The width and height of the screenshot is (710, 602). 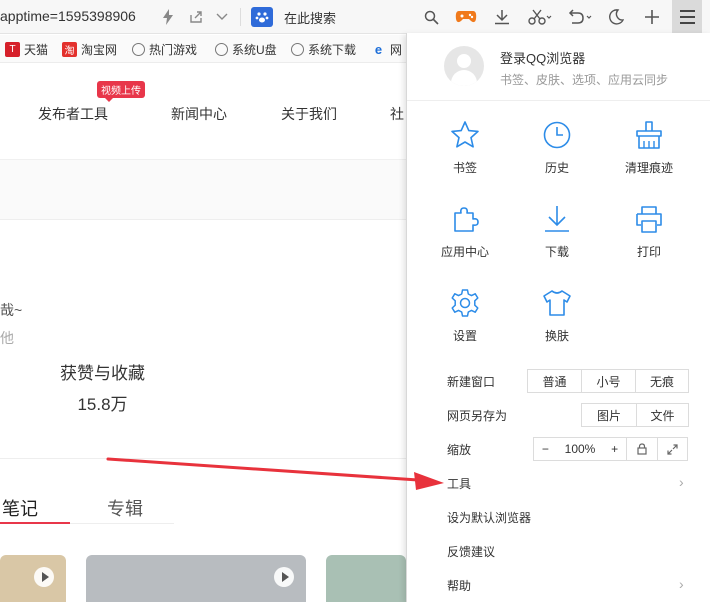 What do you see at coordinates (203, 458) in the screenshot?
I see `section-divider` at bounding box center [203, 458].